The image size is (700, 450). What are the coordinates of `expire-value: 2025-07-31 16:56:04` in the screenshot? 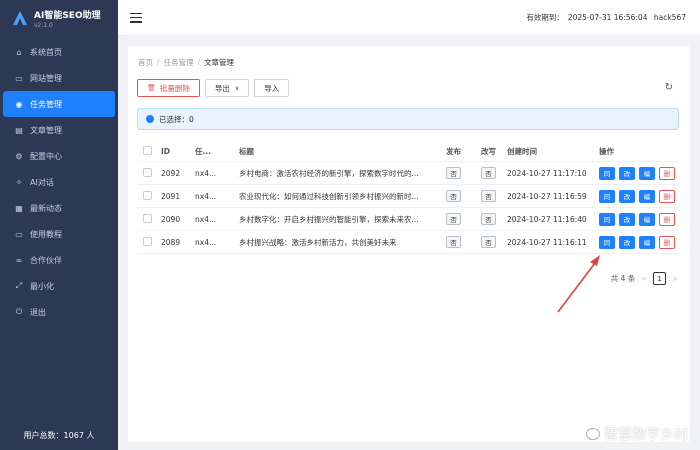 It's located at (607, 17).